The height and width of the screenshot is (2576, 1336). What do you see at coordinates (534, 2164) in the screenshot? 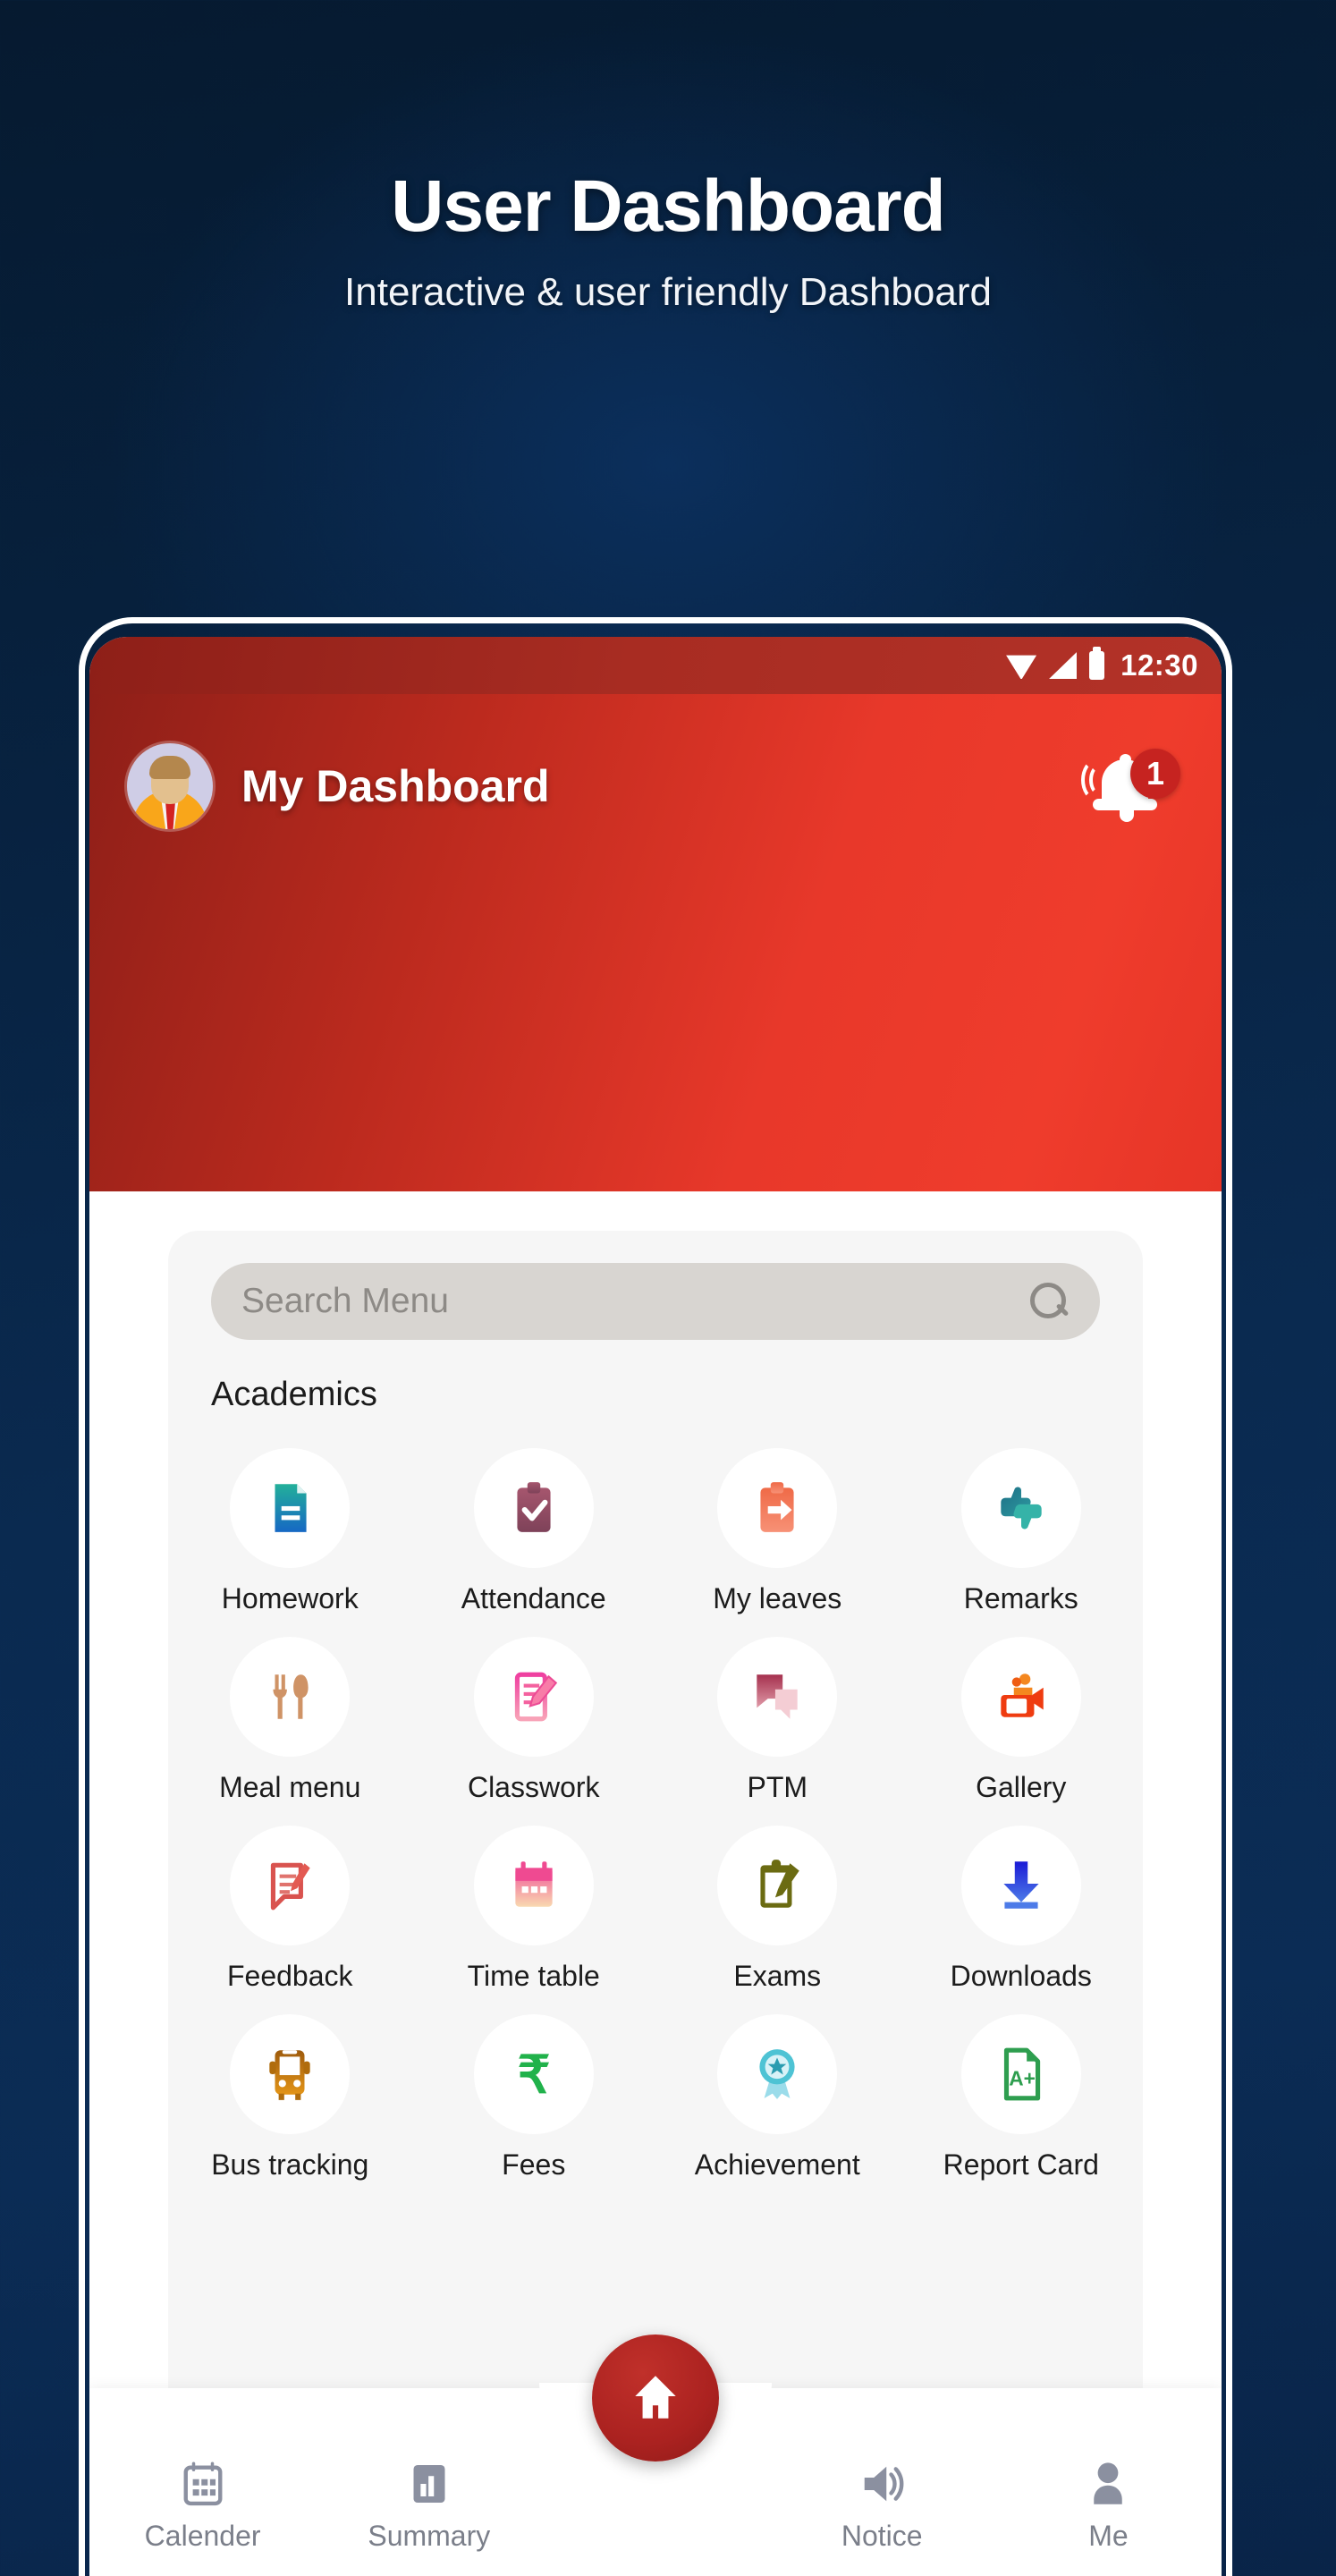
I see `menu-label: Fees` at bounding box center [534, 2164].